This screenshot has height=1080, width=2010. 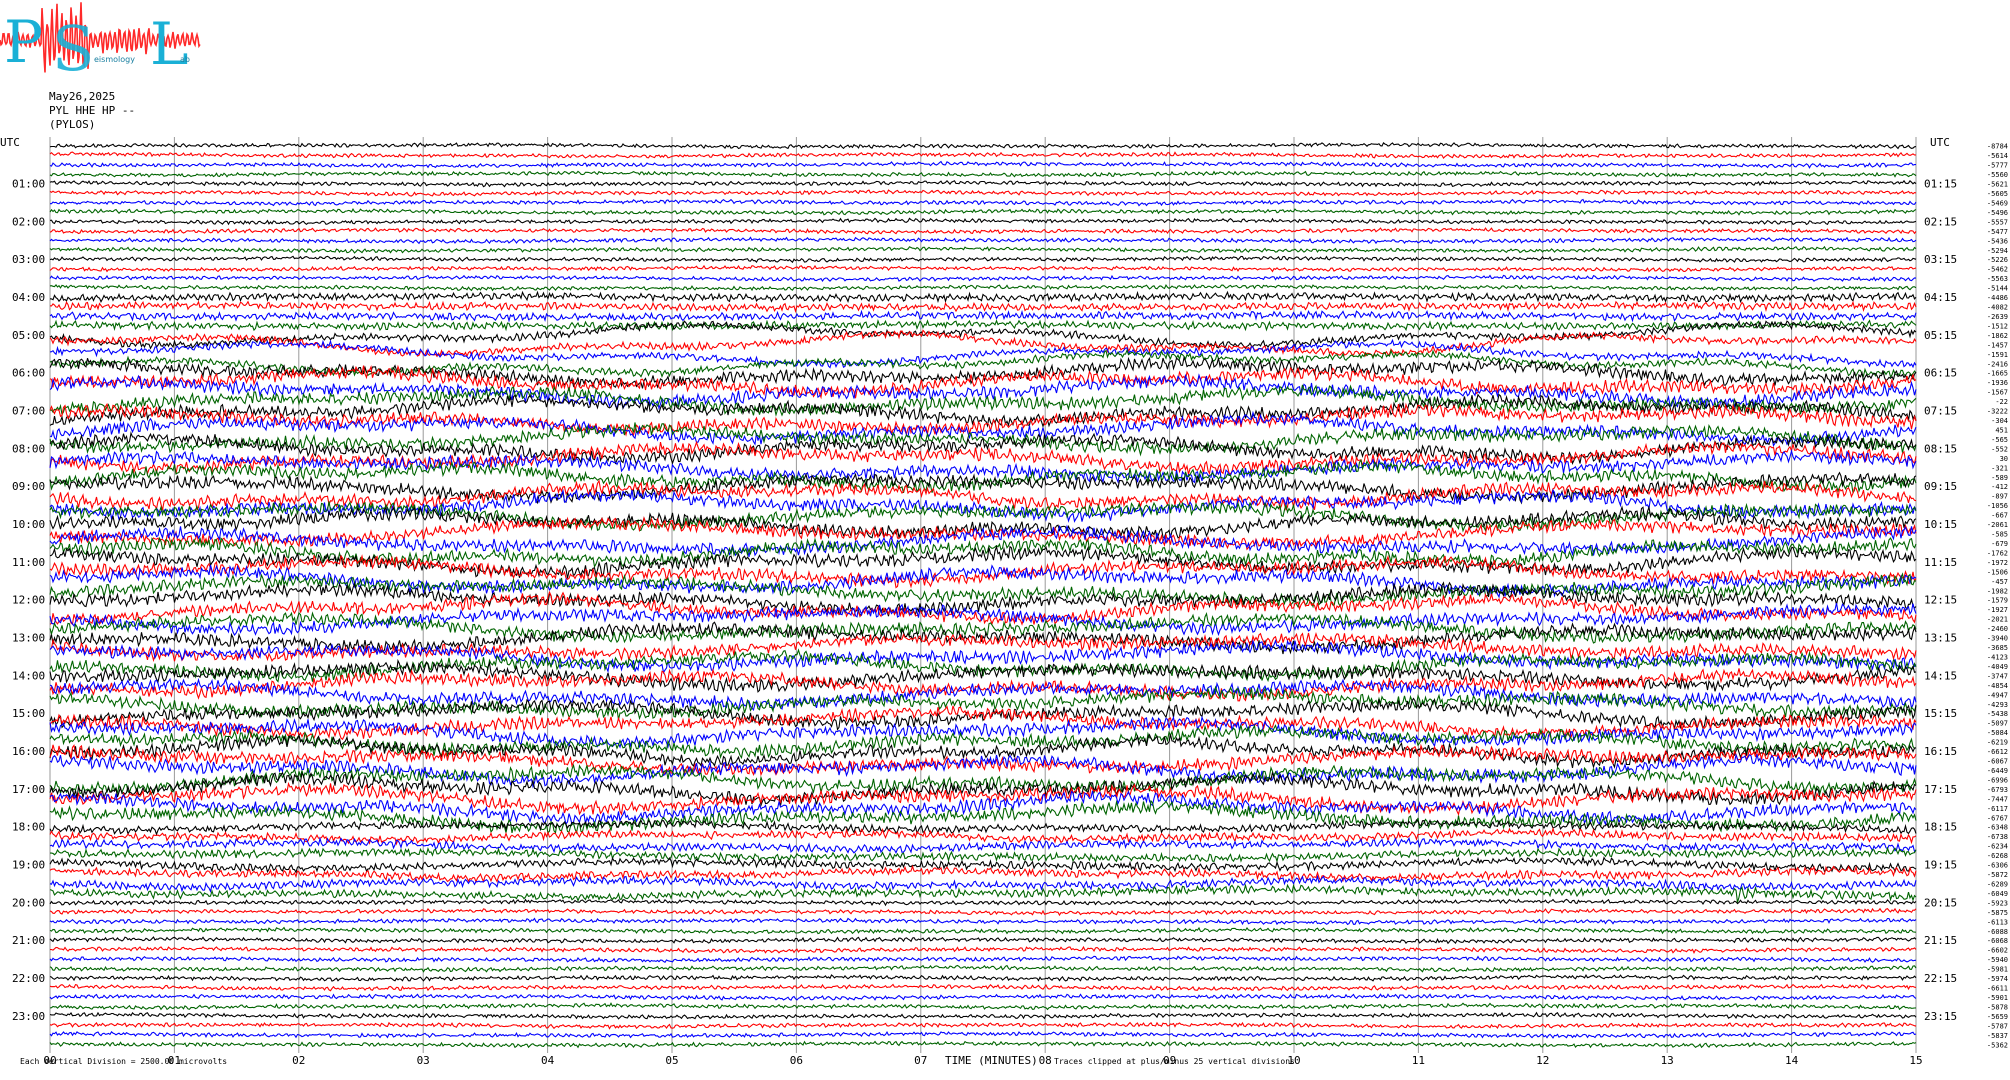 What do you see at coordinates (1997, 601) in the screenshot?
I see `trace-offset-label: -1579` at bounding box center [1997, 601].